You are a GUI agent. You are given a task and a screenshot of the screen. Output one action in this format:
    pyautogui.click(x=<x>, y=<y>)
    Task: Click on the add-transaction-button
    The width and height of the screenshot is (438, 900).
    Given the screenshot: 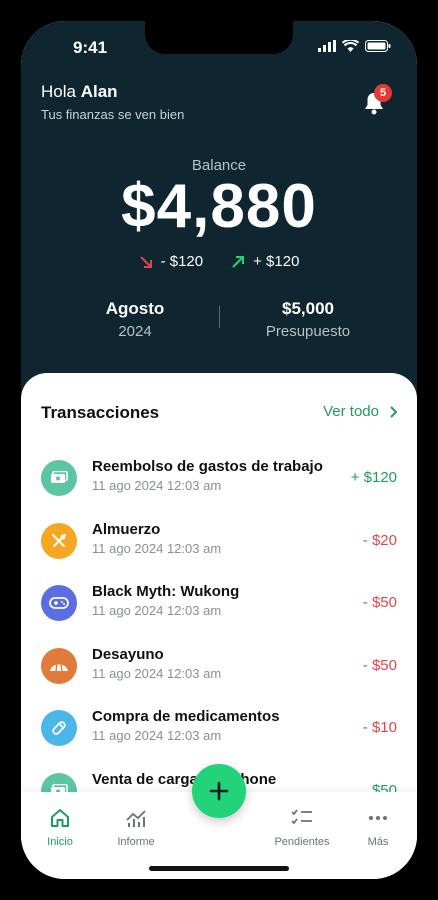 What is the action you would take?
    pyautogui.click(x=219, y=791)
    